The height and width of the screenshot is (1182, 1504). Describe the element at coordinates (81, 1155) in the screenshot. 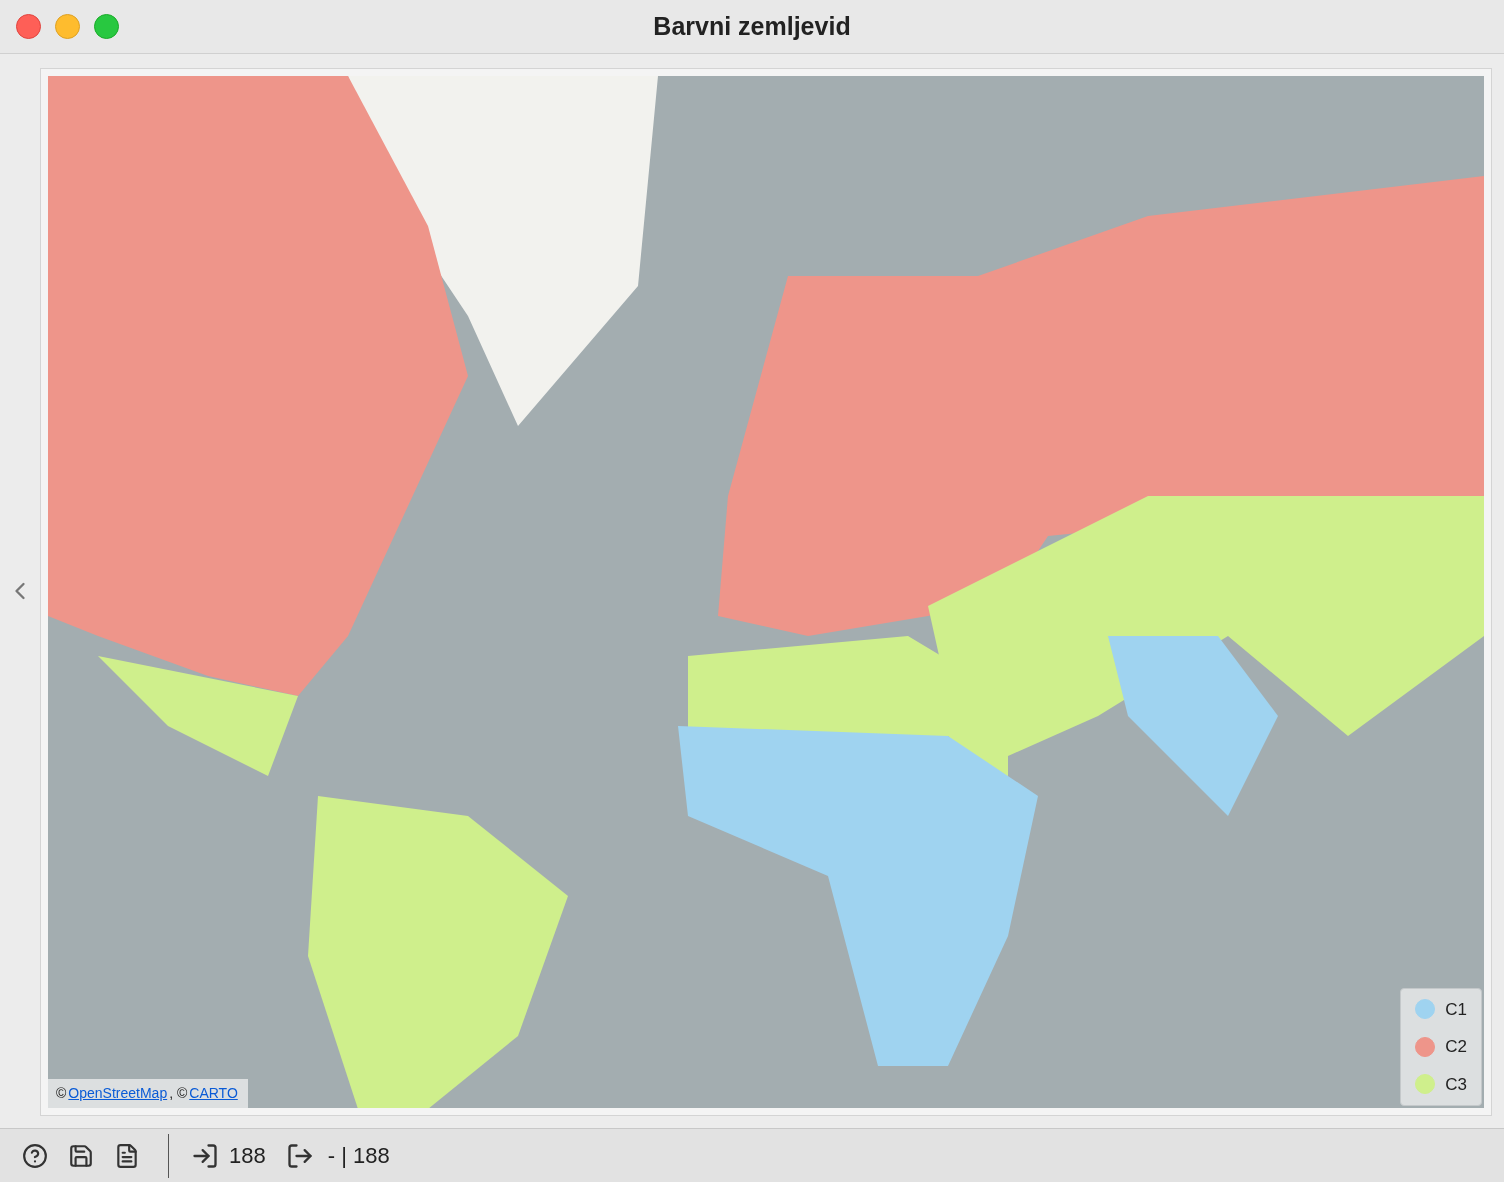

I see `save-icon` at that location.